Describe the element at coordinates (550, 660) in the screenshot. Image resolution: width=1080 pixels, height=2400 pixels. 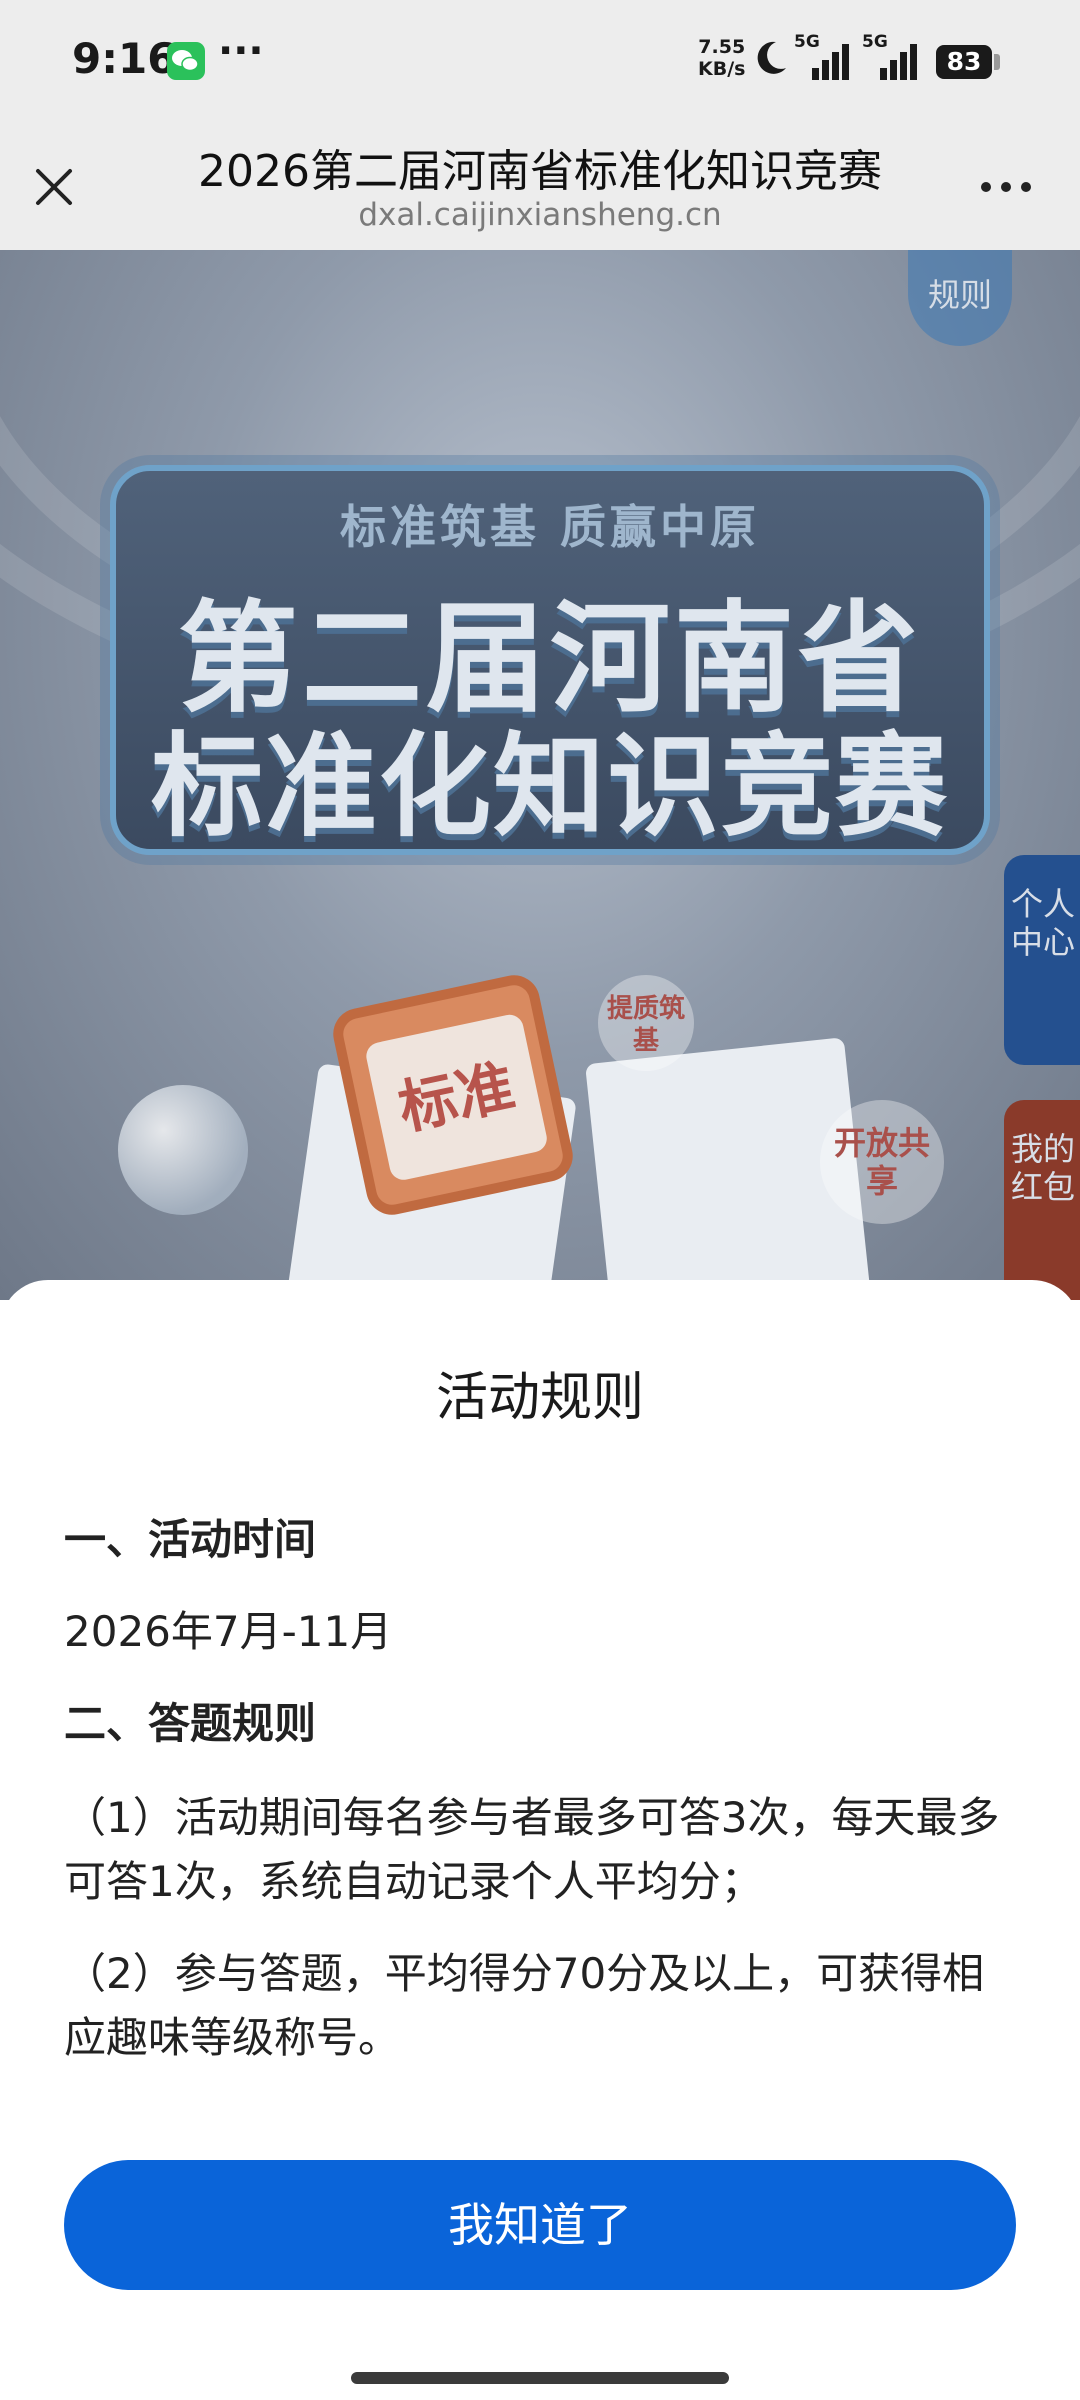
I see `competition-banner: 标准筑基 质赢中原 第二届河南省 标准化知识竞赛` at that location.